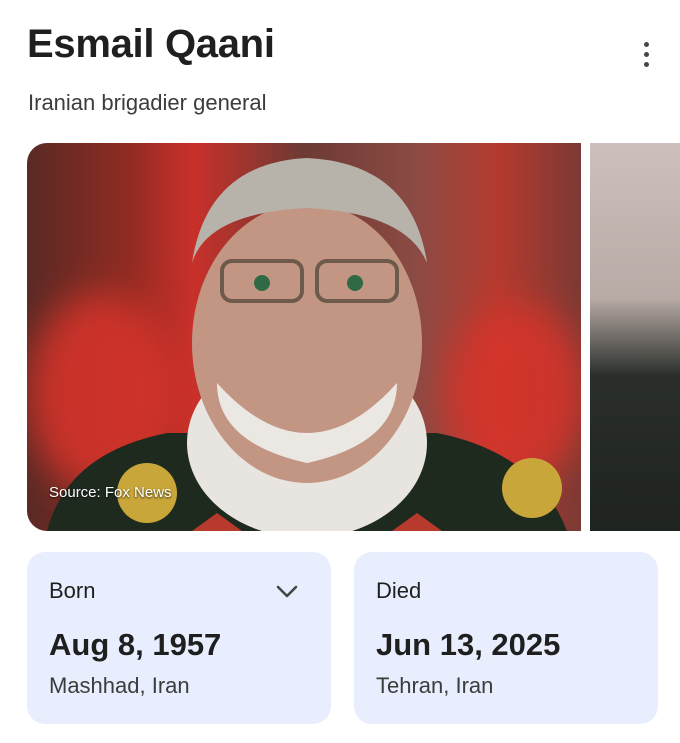 The width and height of the screenshot is (680, 743). What do you see at coordinates (468, 644) in the screenshot?
I see `died-date: Jun 13, 2025` at bounding box center [468, 644].